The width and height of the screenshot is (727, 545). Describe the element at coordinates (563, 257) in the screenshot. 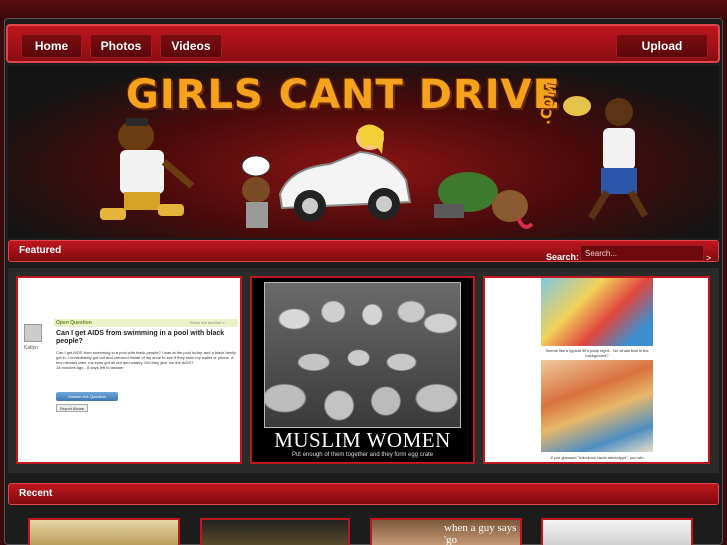

I see `search-label: Search:` at that location.